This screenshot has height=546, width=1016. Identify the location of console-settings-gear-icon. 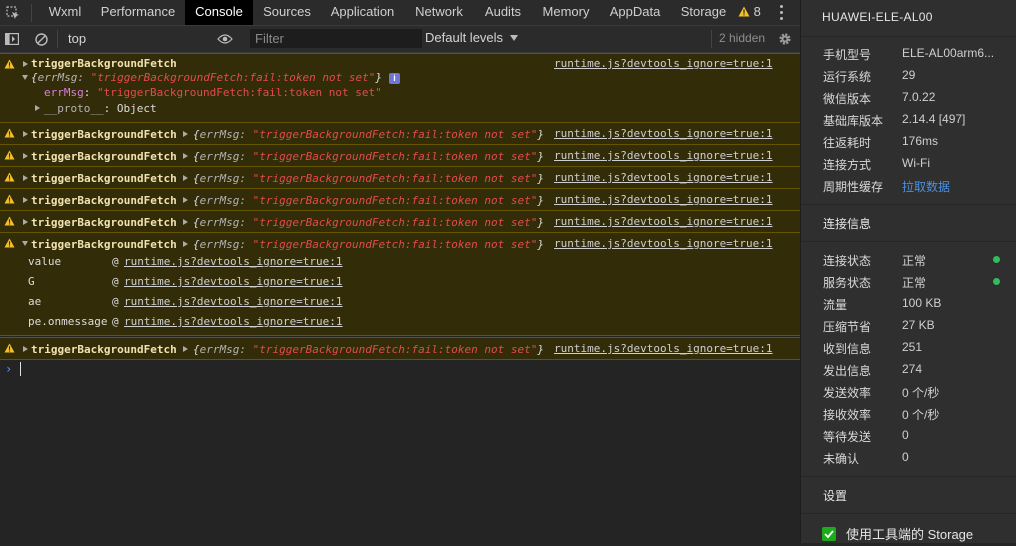
(785, 39).